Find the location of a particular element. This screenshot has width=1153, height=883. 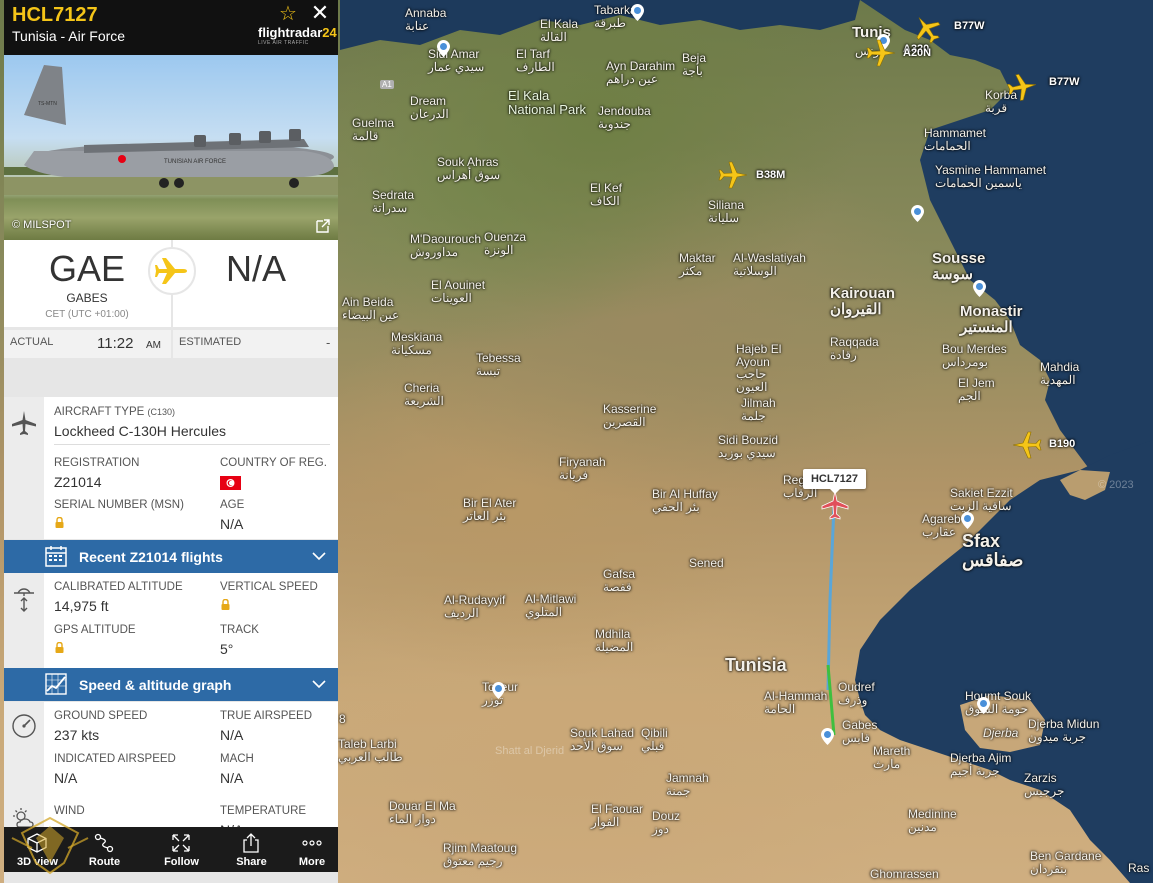

place-mareth: Mareth مارث is located at coordinates (892, 757).